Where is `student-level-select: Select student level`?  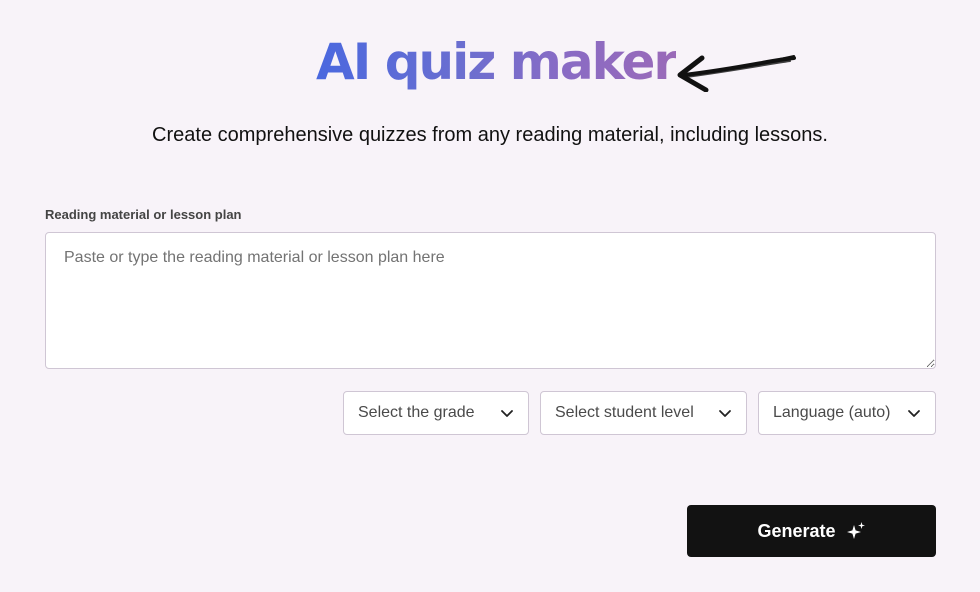 student-level-select: Select student level is located at coordinates (643, 413).